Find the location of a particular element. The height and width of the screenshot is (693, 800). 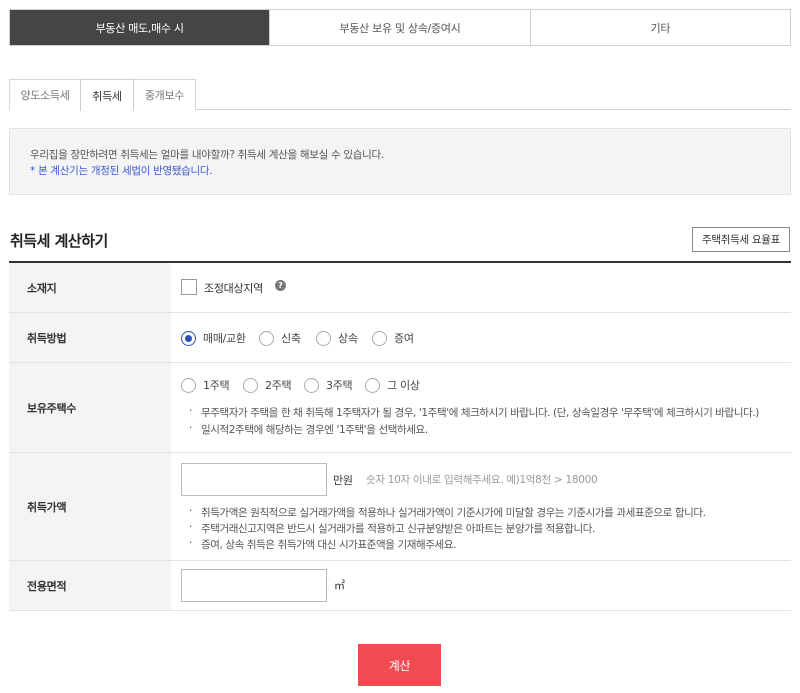

acquisition-price-label: 취득가액 is located at coordinates (90, 506).